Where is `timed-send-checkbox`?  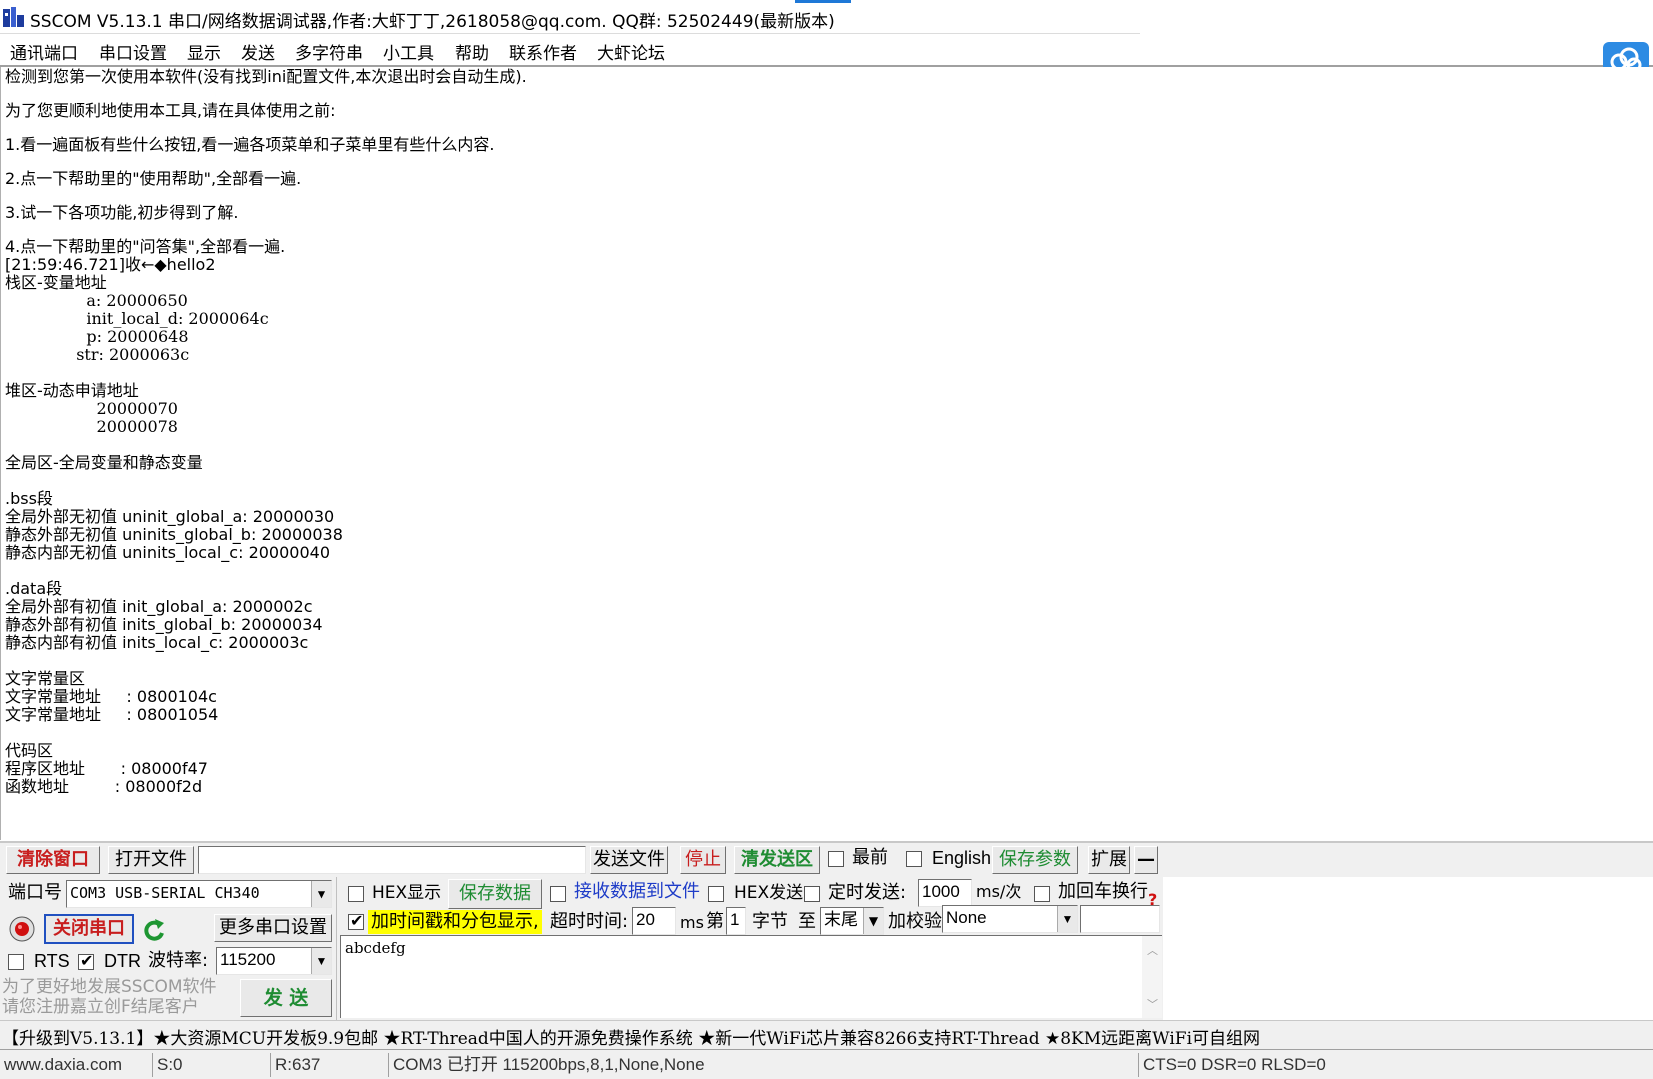 timed-send-checkbox is located at coordinates (812, 894).